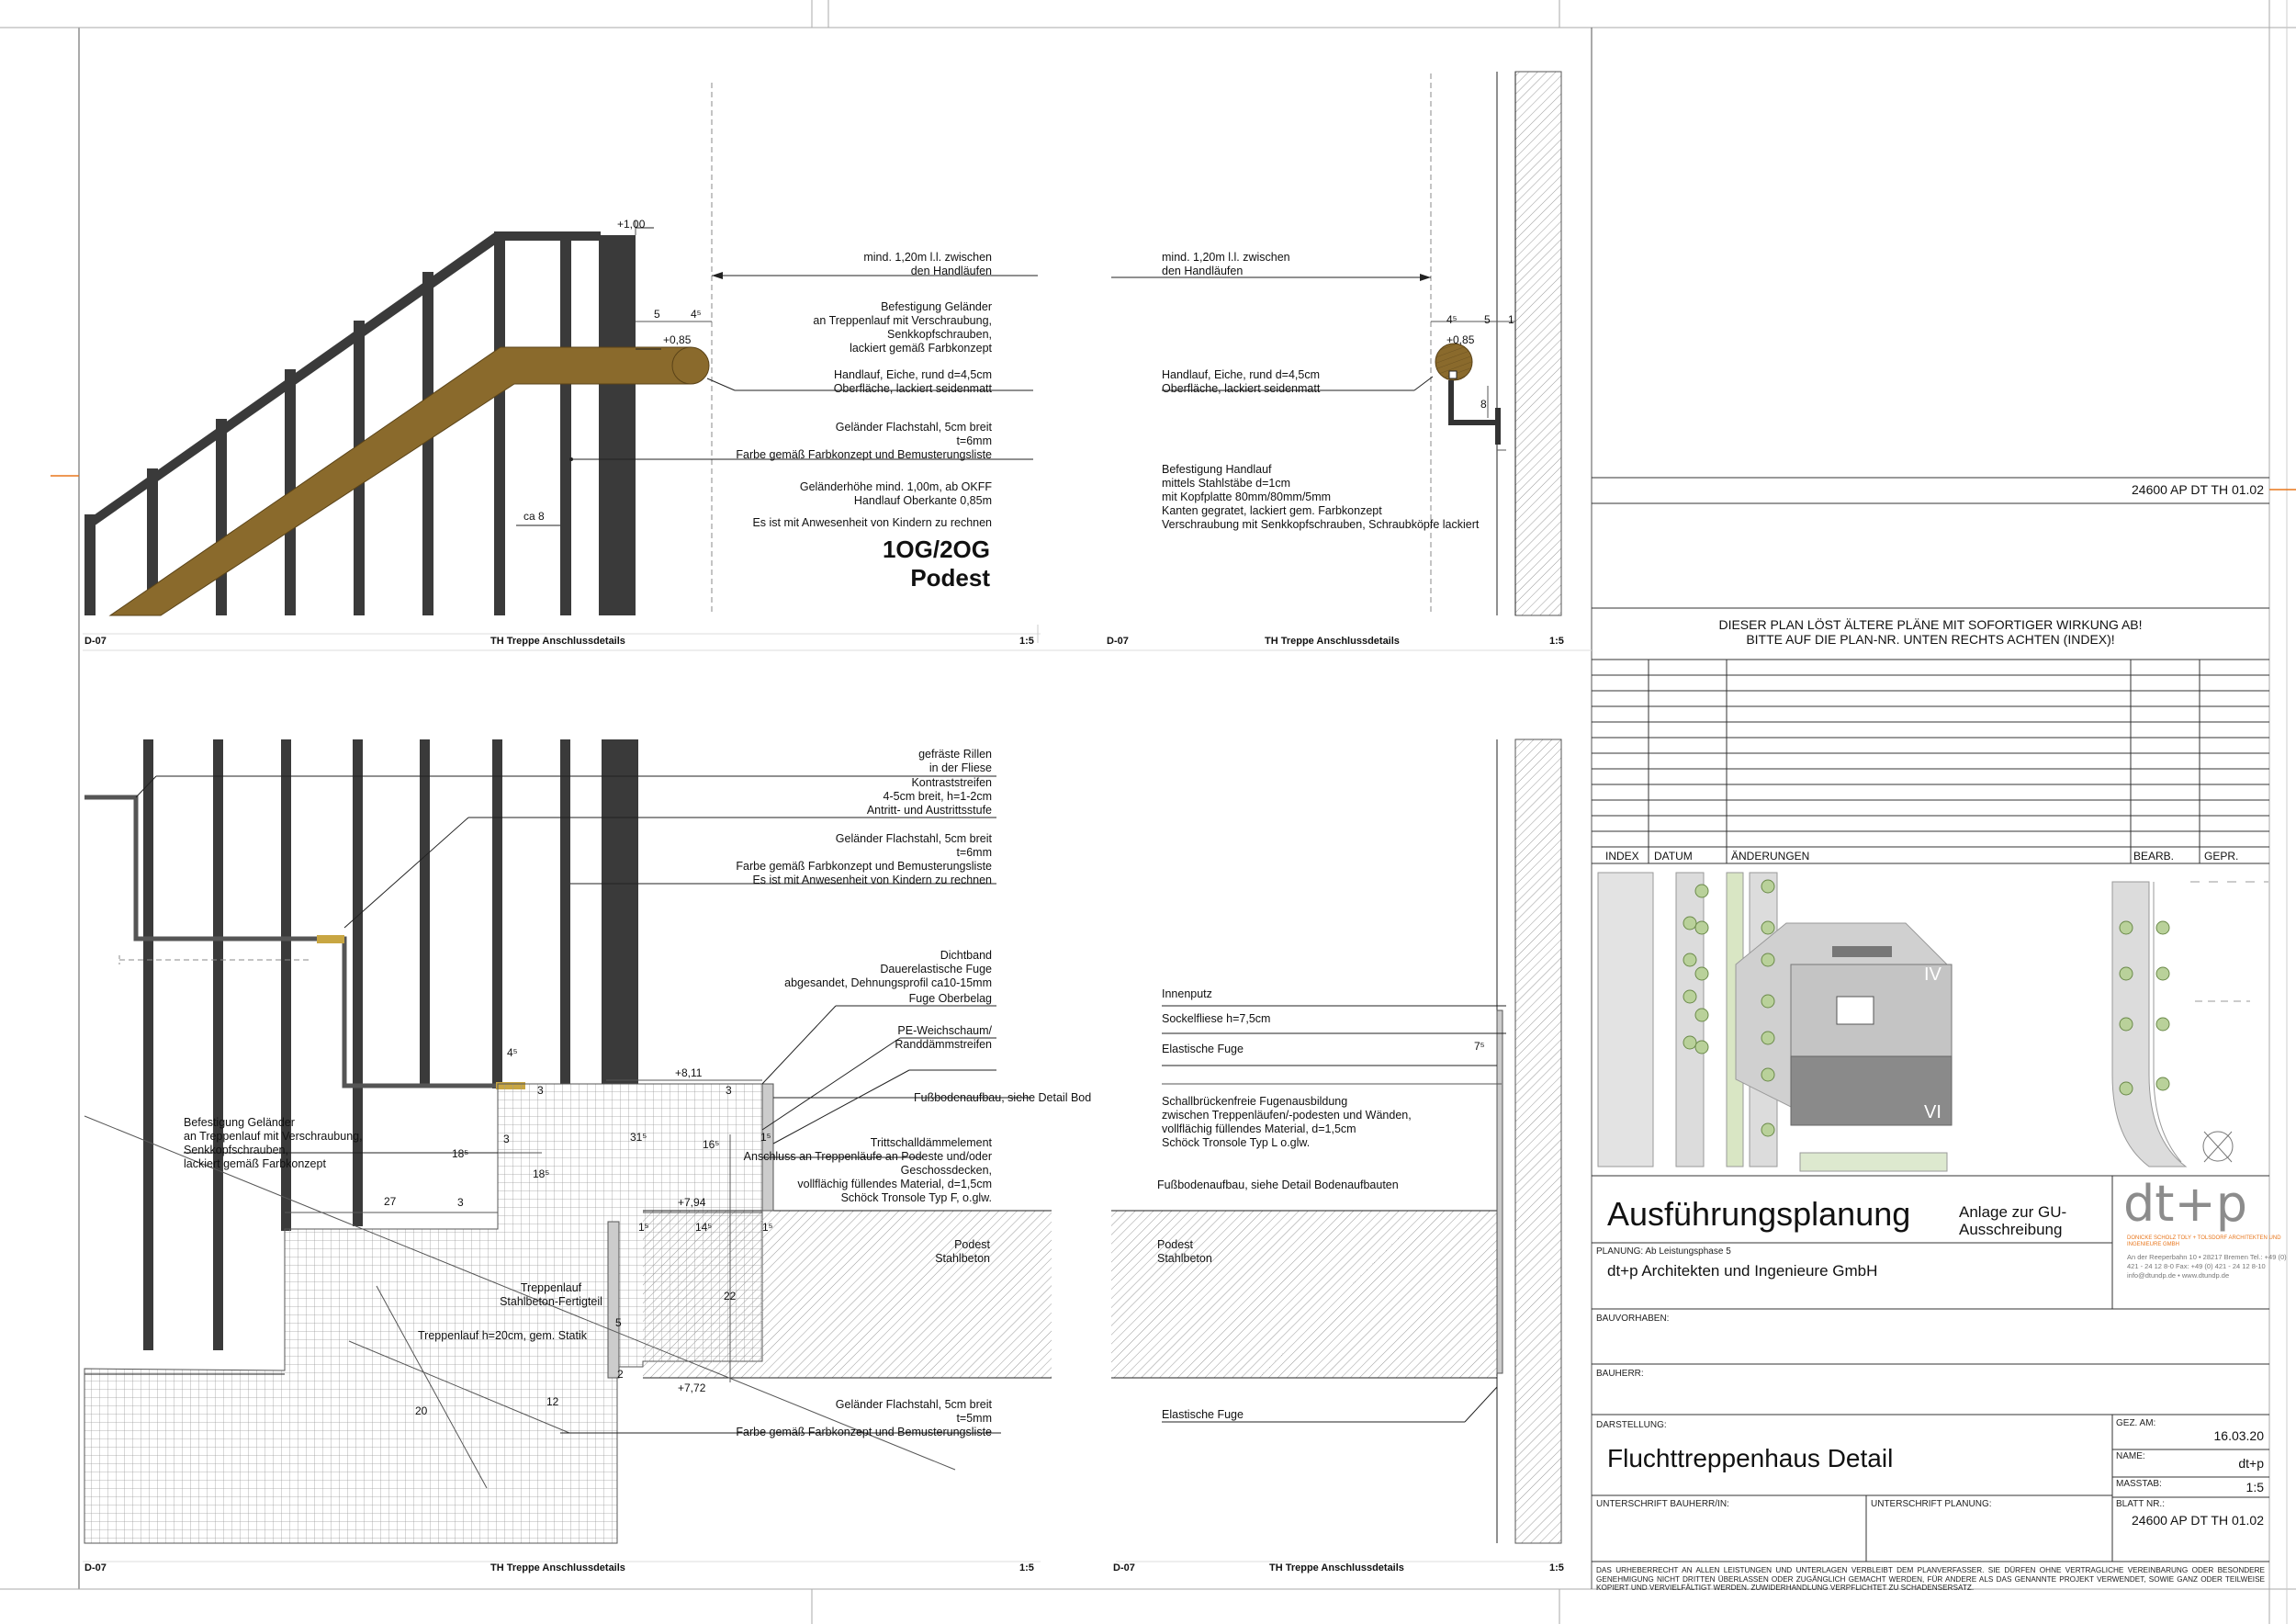  What do you see at coordinates (541, 1173) in the screenshot?
I see `dim-18b: 18⁵` at bounding box center [541, 1173].